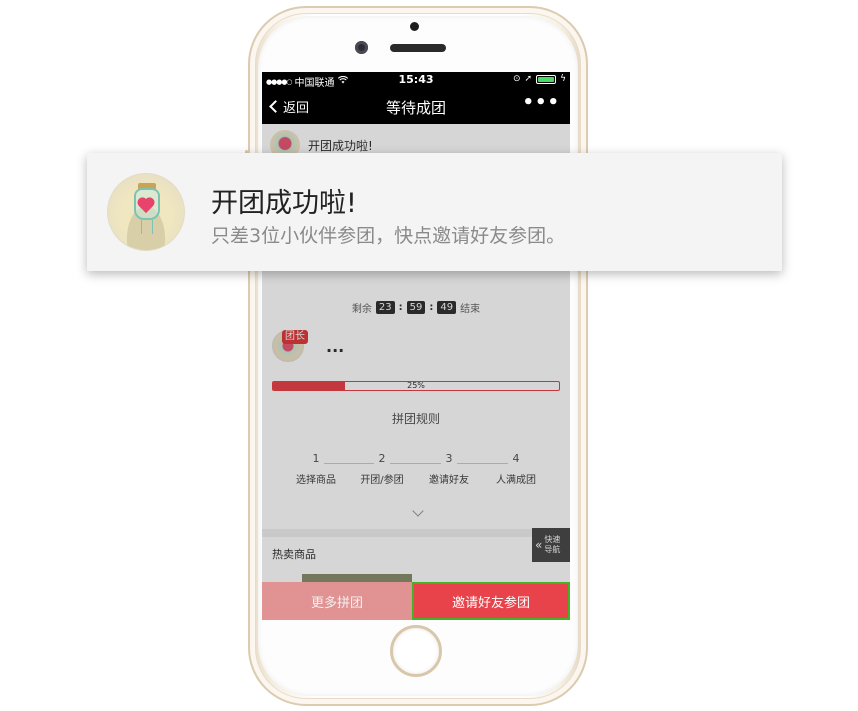 The width and height of the screenshot is (858, 711). I want to click on step-label: 人满成团, so click(516, 480).